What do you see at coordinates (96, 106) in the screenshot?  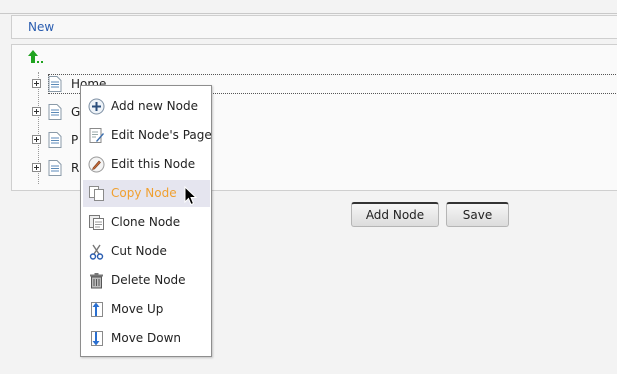 I see `add-icon` at bounding box center [96, 106].